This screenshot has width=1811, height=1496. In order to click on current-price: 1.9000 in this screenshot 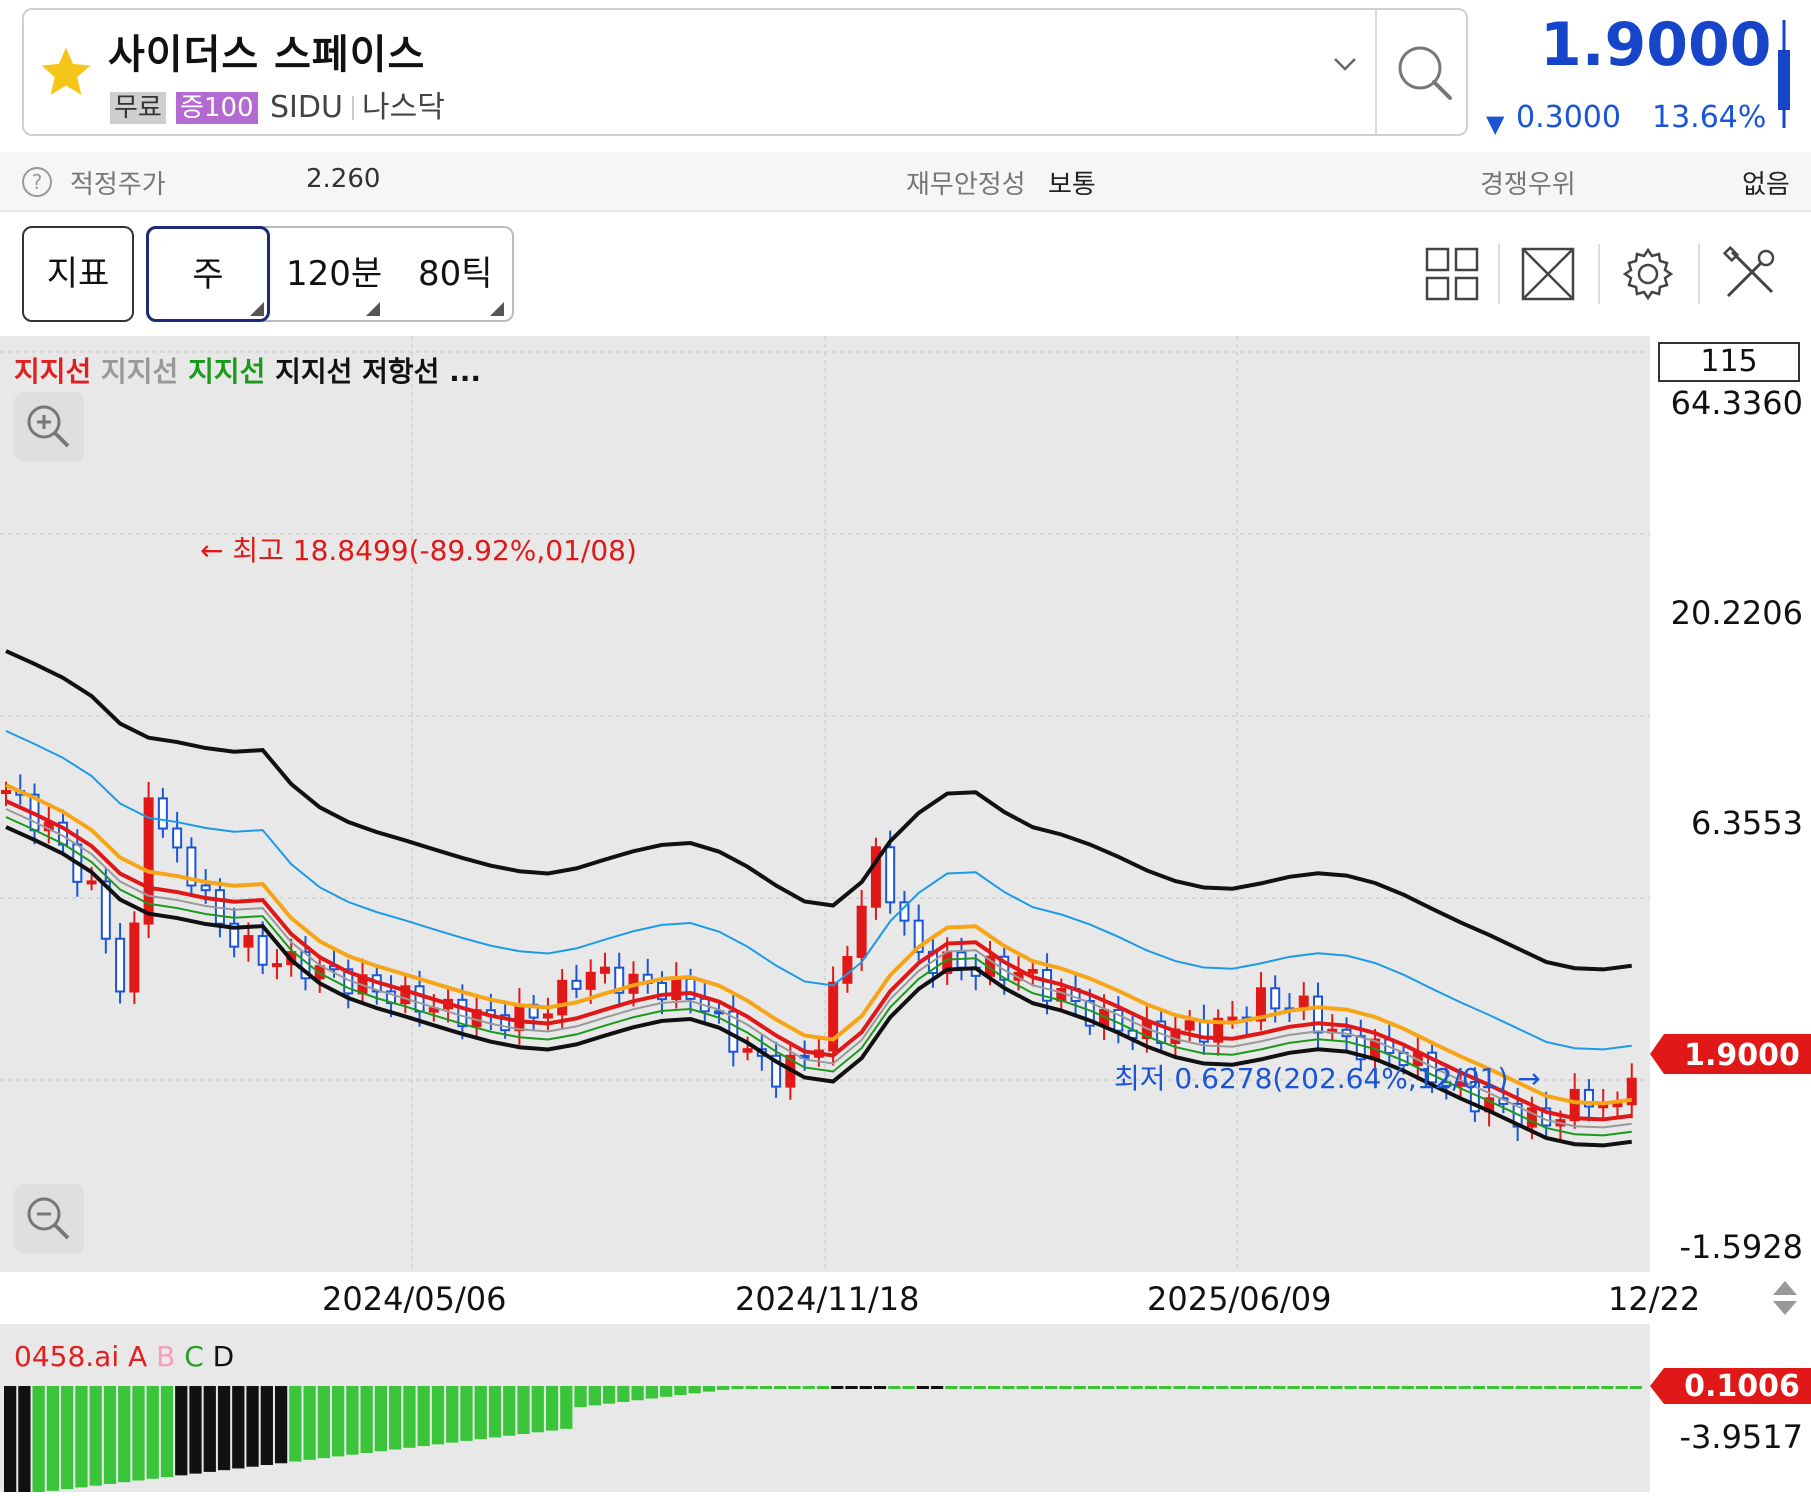, I will do `click(1656, 45)`.